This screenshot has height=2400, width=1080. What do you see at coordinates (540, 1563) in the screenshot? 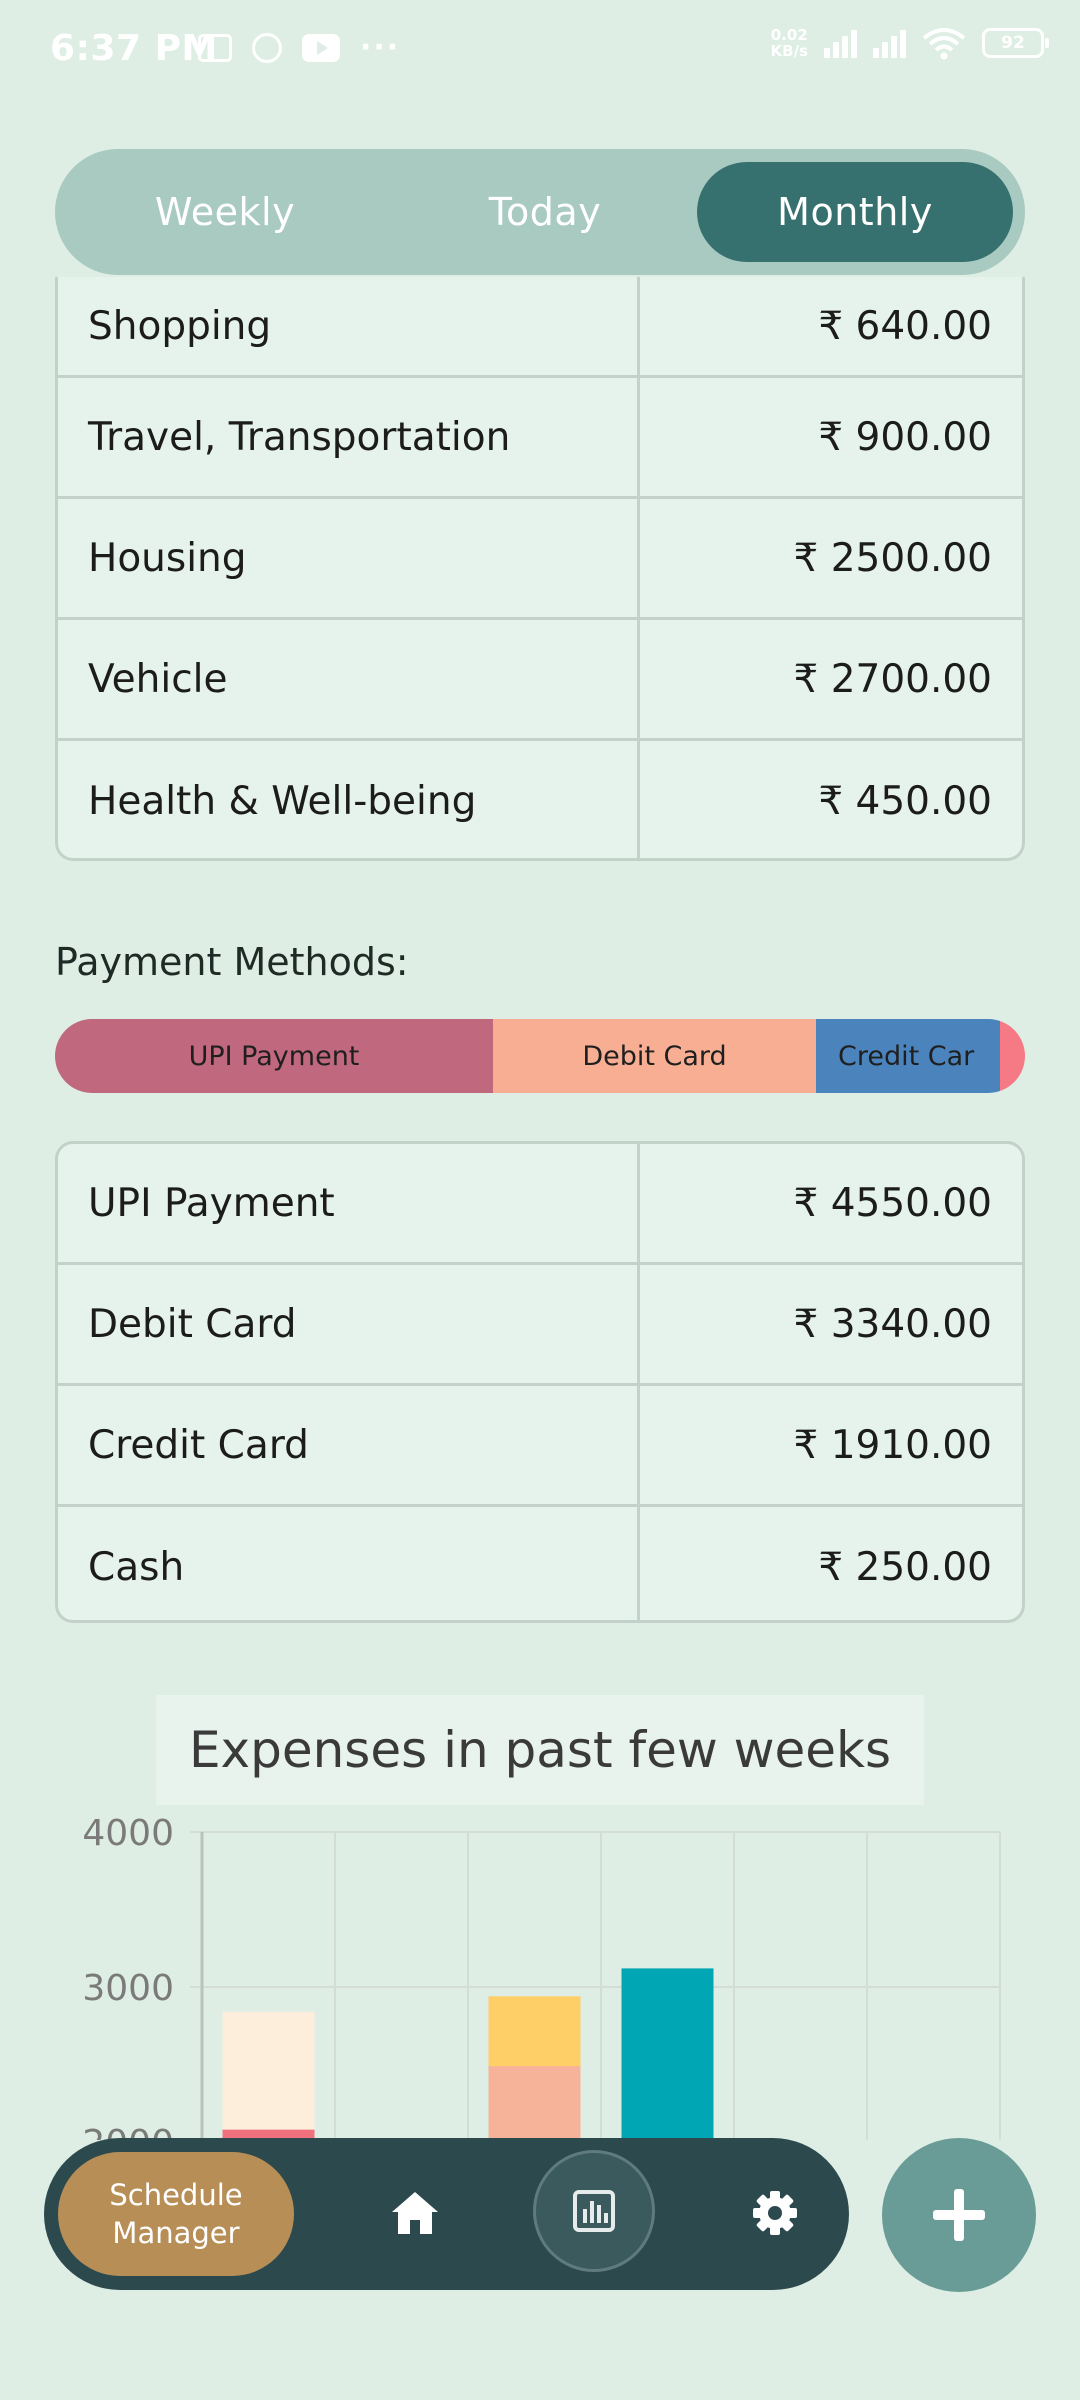
I see `table-row: Cash ₹ 250.00` at bounding box center [540, 1563].